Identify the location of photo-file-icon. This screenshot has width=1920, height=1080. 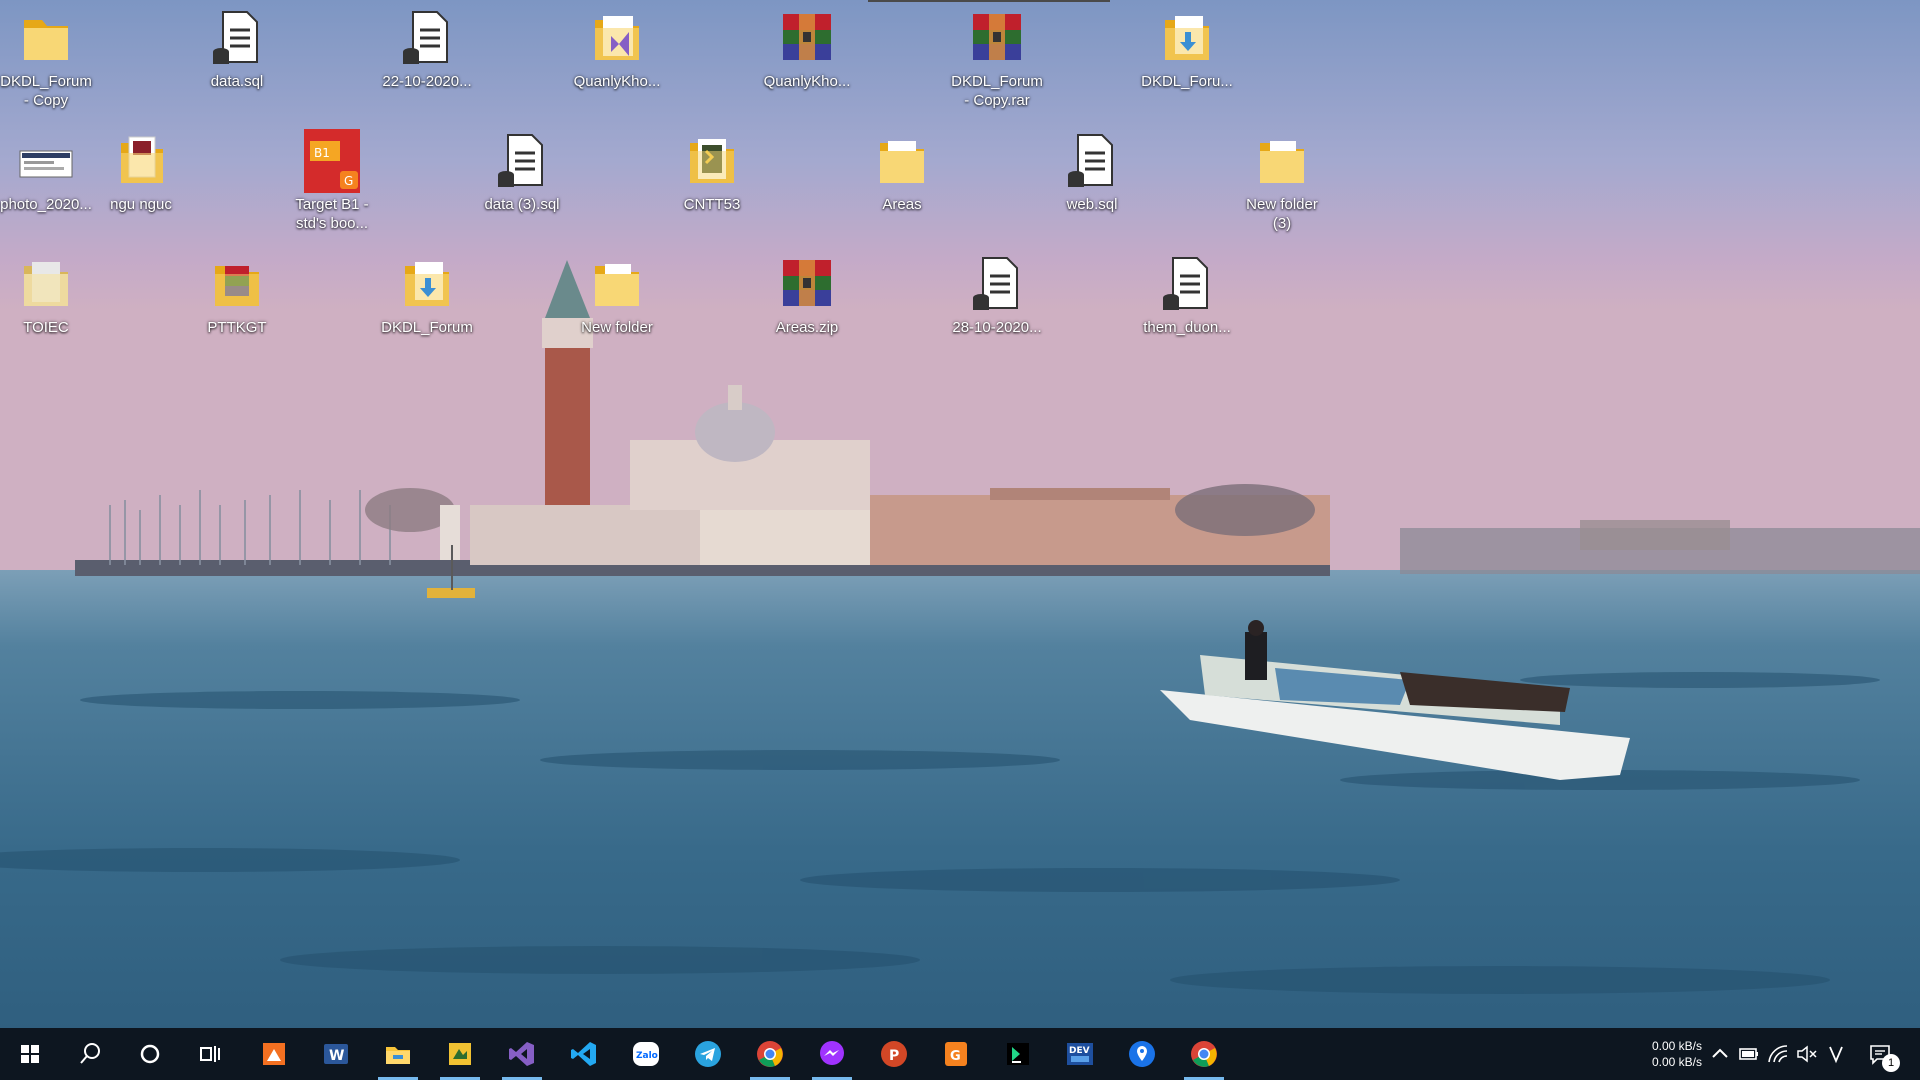
(46, 161).